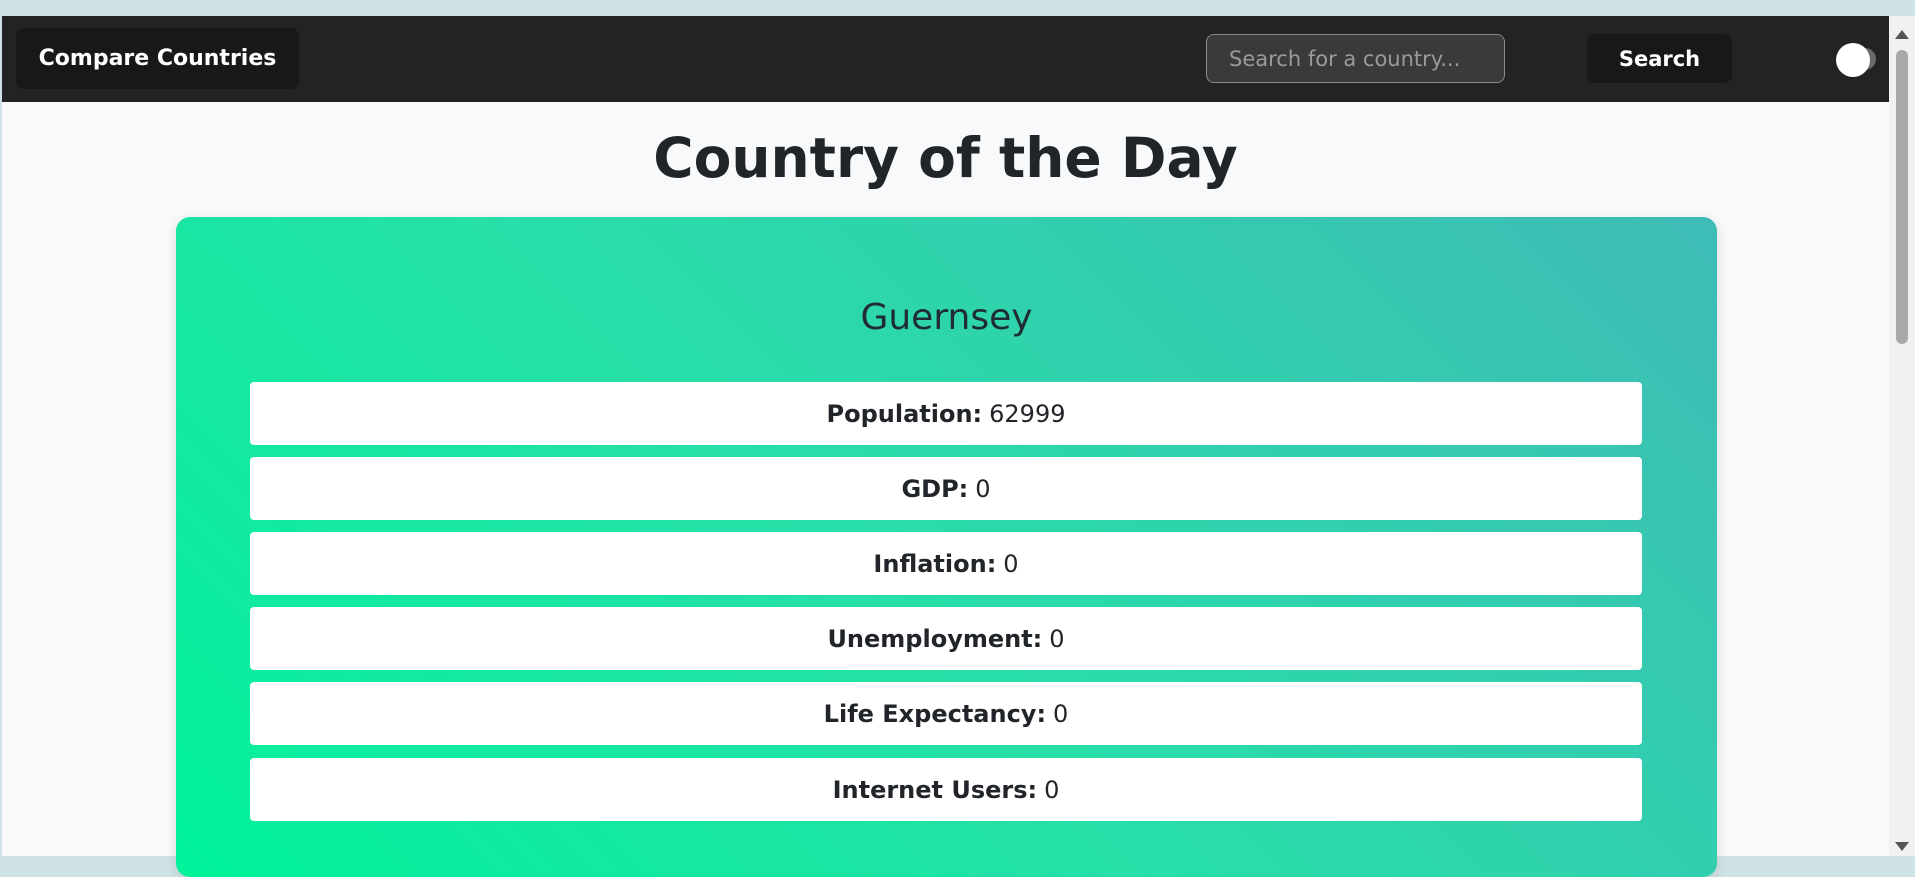 The height and width of the screenshot is (877, 1915). I want to click on scroll-up-icon, so click(1902, 34).